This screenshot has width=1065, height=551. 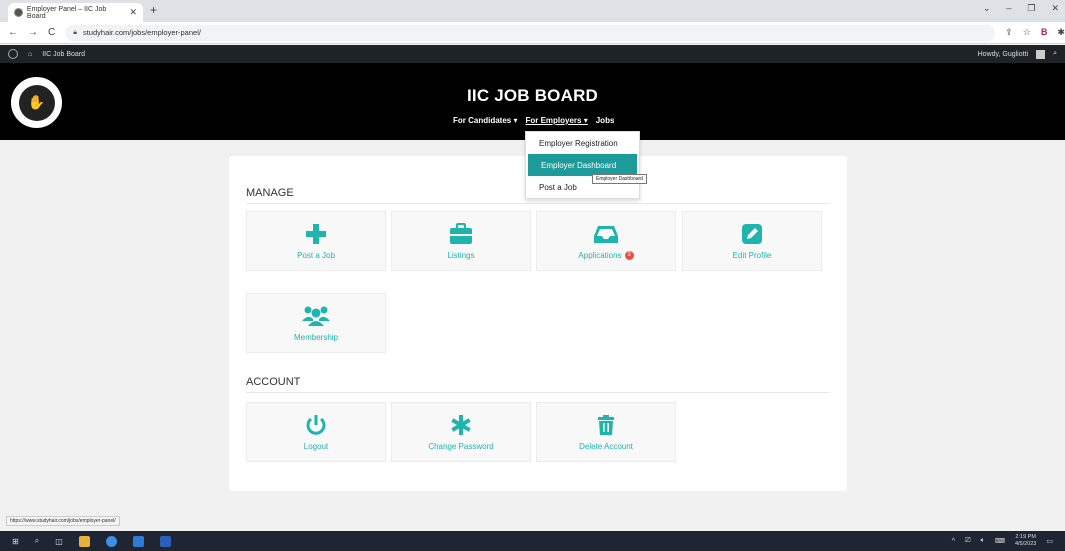 I want to click on clock: 2:19 PM 4/5/2023, so click(x=1025, y=541).